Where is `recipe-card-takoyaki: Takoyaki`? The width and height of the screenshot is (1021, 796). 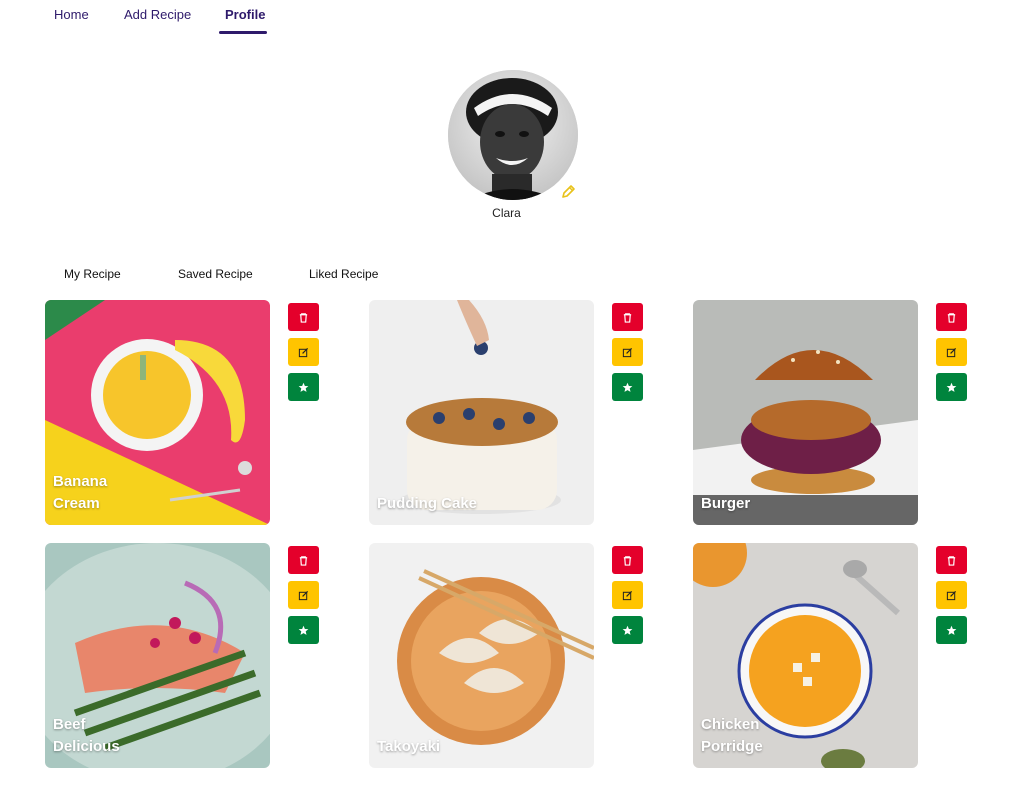 recipe-card-takoyaki: Takoyaki is located at coordinates (481, 655).